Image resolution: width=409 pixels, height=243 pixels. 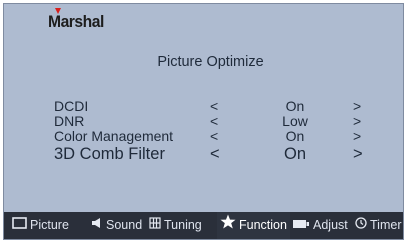 I want to click on tab-picture: Picture, so click(x=40, y=225).